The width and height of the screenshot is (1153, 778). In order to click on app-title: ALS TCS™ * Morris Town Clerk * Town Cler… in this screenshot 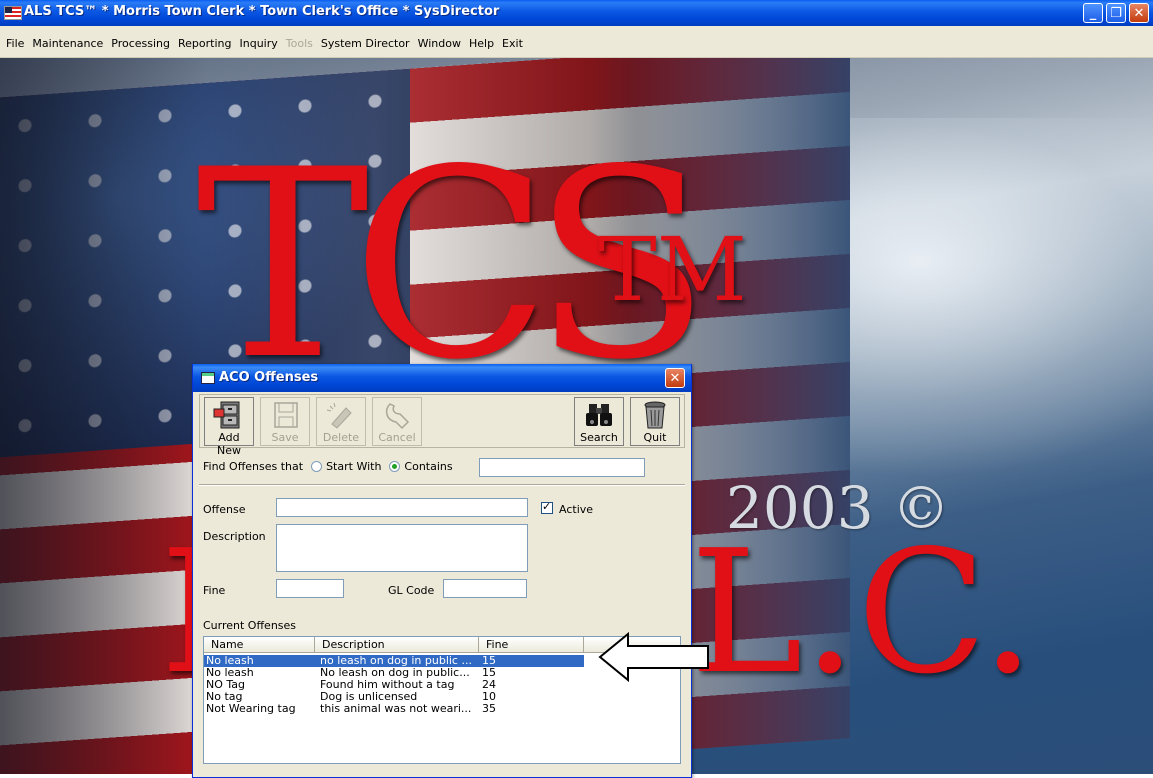, I will do `click(262, 11)`.